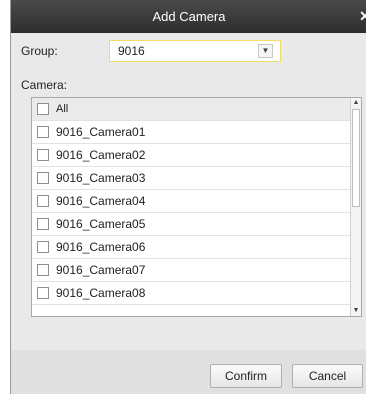  Describe the element at coordinates (101, 293) in the screenshot. I see `camera-name: 9016_Camera08` at that location.